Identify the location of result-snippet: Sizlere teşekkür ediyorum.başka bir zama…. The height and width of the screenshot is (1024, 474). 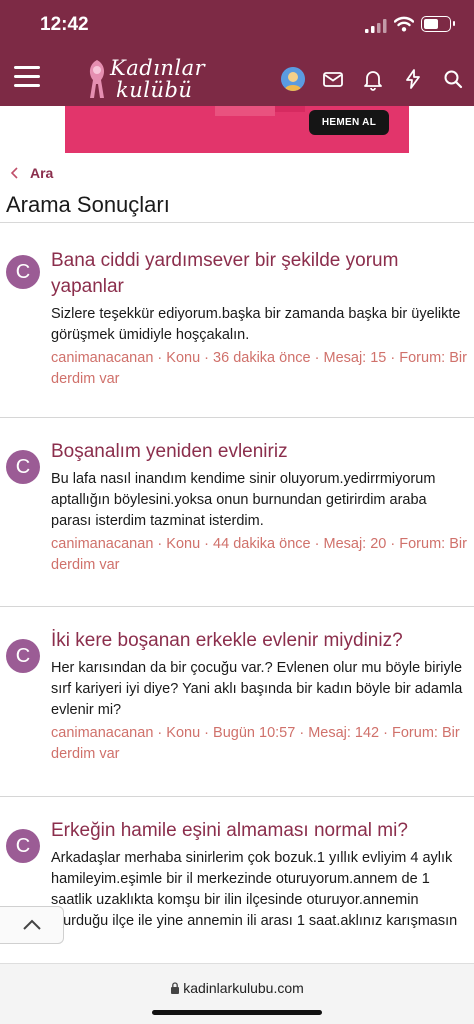
(256, 324).